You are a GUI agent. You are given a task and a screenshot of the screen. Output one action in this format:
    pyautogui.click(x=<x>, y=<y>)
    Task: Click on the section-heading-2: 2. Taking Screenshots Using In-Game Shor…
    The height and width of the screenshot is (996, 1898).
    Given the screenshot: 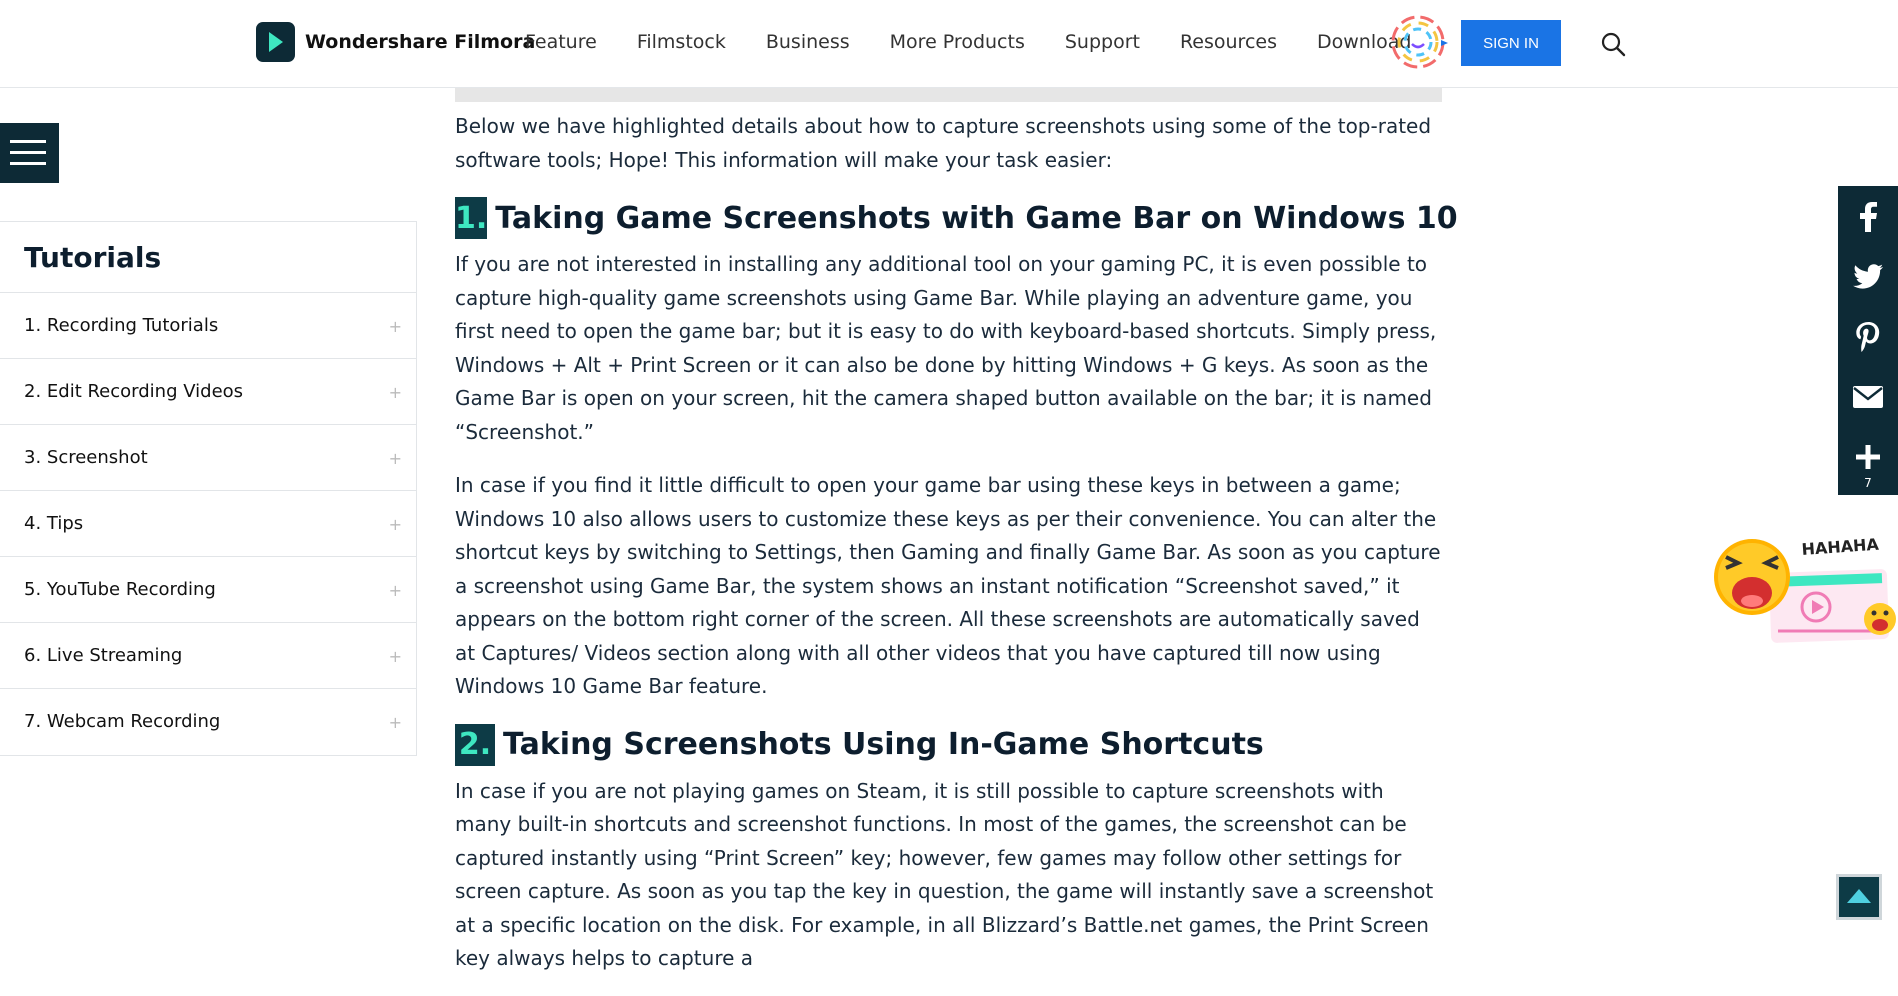 What is the action you would take?
    pyautogui.click(x=948, y=744)
    